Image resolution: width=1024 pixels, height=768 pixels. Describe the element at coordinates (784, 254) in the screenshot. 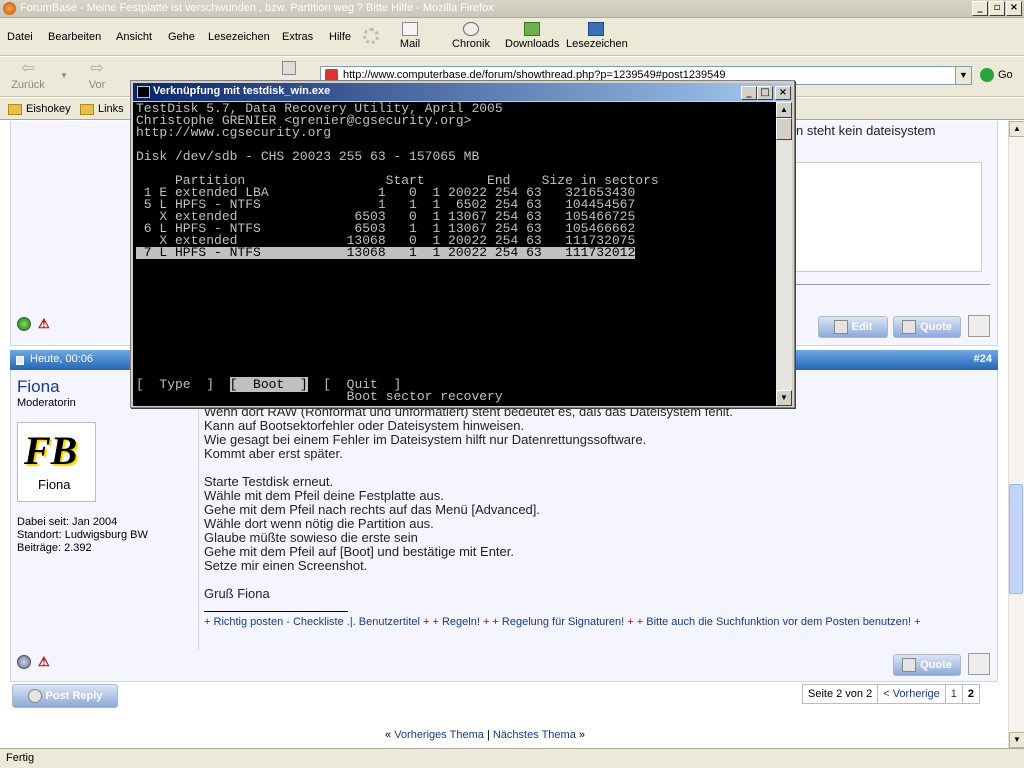

I see `console-scrollbar: ▲ ▼` at that location.